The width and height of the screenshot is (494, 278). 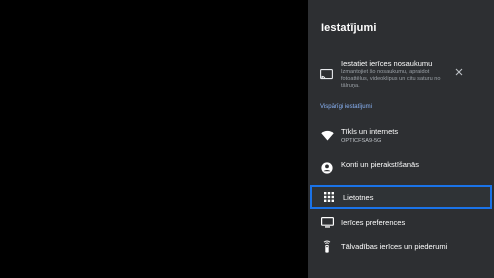 What do you see at coordinates (370, 131) in the screenshot?
I see `settings-item-label: Tīkls un internets` at bounding box center [370, 131].